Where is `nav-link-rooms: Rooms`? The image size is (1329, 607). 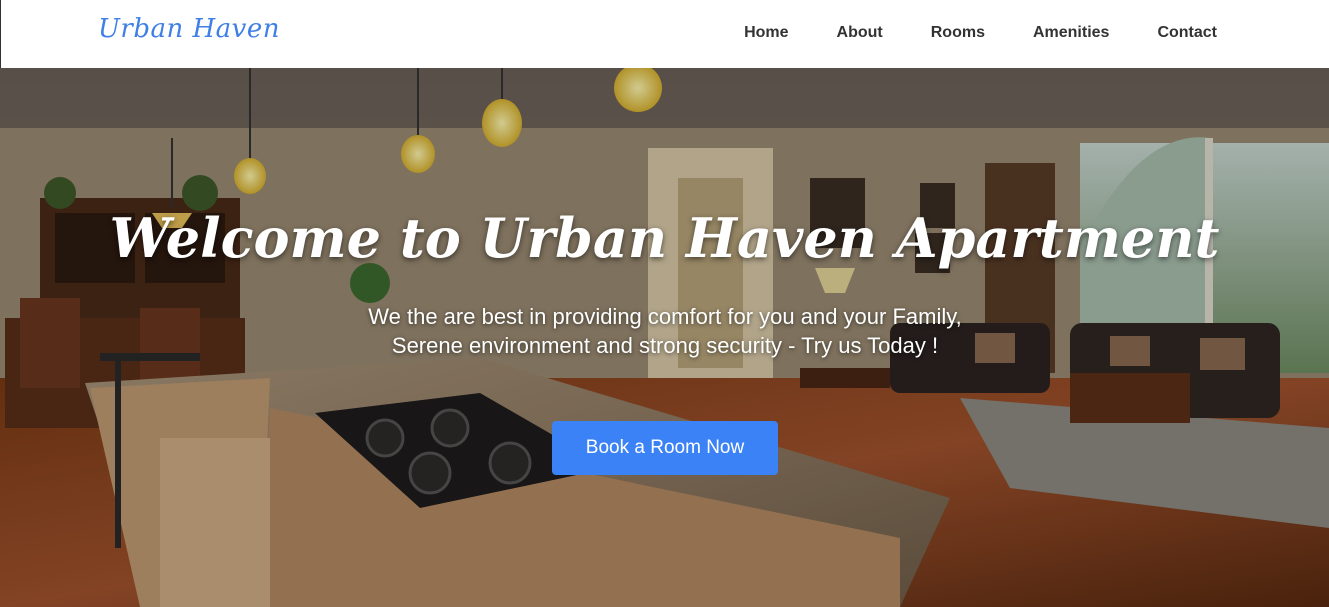 nav-link-rooms: Rooms is located at coordinates (958, 33).